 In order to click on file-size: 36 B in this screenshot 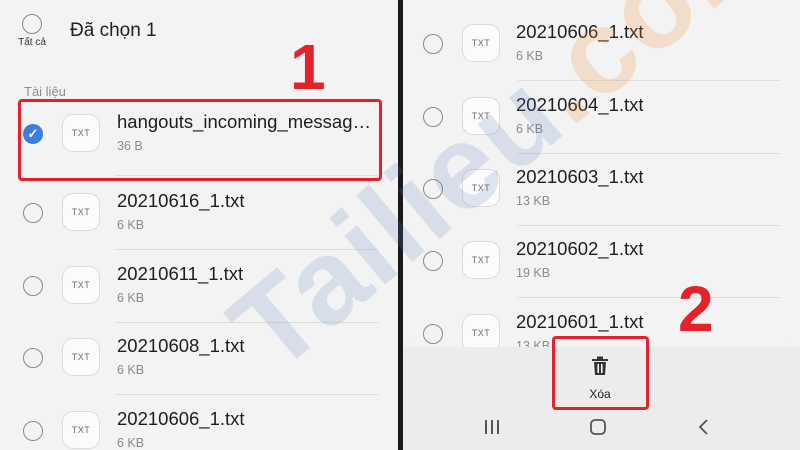, I will do `click(130, 146)`.